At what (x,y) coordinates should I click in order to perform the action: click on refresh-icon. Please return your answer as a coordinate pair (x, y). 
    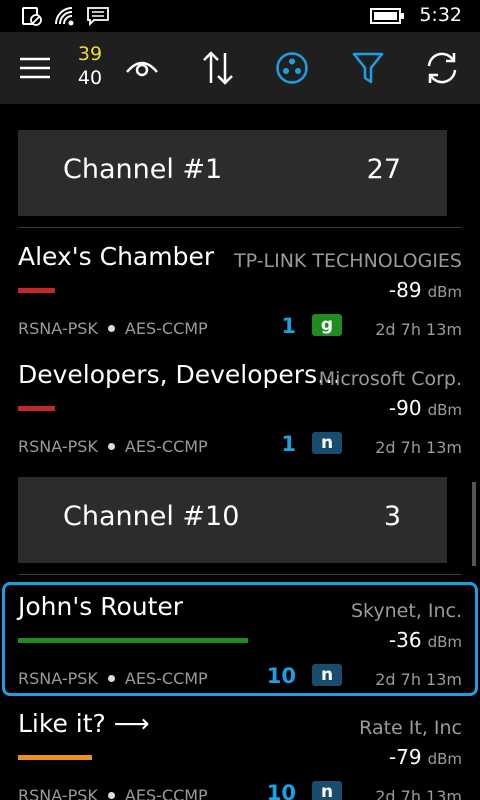
    Looking at the image, I should click on (442, 68).